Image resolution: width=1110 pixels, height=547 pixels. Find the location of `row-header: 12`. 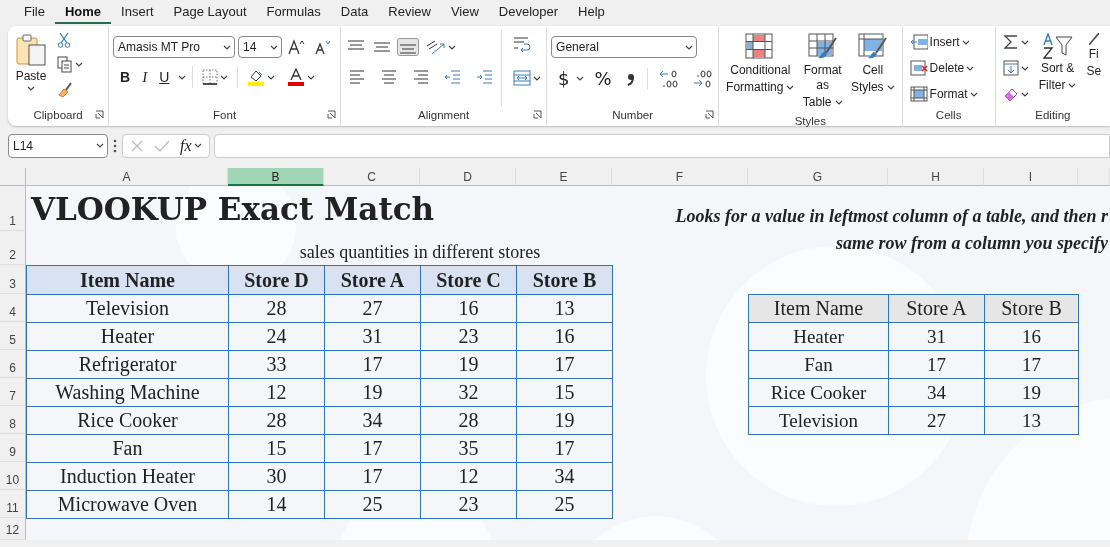

row-header: 12 is located at coordinates (13, 529).